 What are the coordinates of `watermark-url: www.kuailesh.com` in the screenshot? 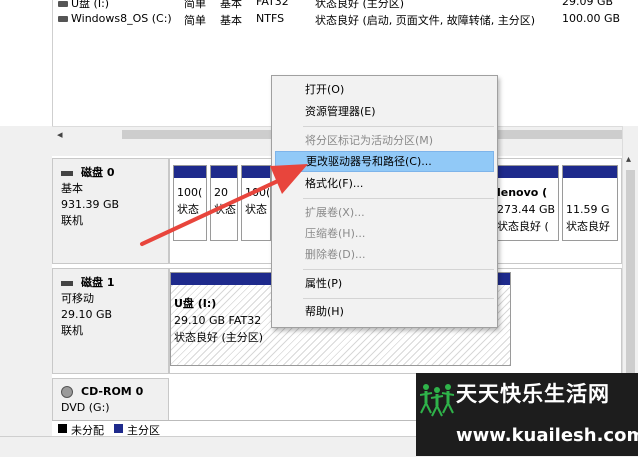 It's located at (547, 435).